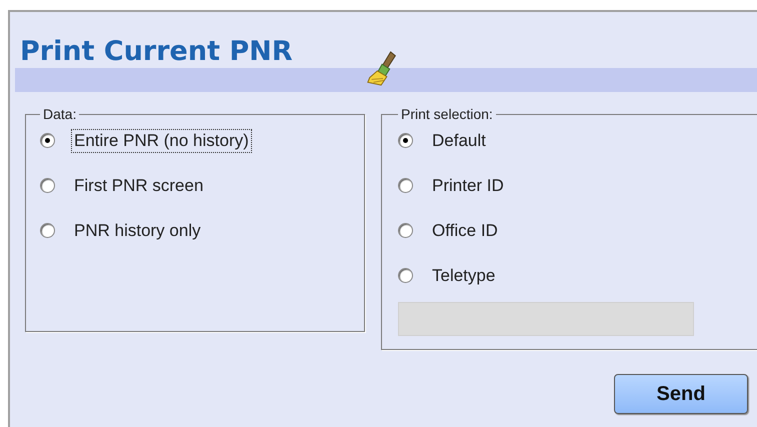 This screenshot has width=757, height=427. Describe the element at coordinates (137, 231) in the screenshot. I see `option-label: PNR history only` at that location.